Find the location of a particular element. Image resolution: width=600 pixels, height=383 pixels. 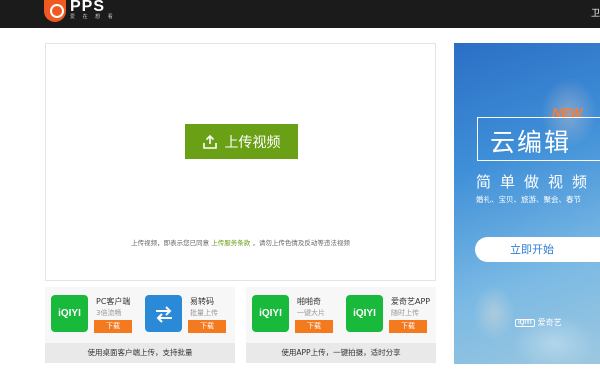

upload-terms: 上传视频，即表示您已同意 上传服务条款 ，请勿上传色情及反动等违法视频 is located at coordinates (240, 242).